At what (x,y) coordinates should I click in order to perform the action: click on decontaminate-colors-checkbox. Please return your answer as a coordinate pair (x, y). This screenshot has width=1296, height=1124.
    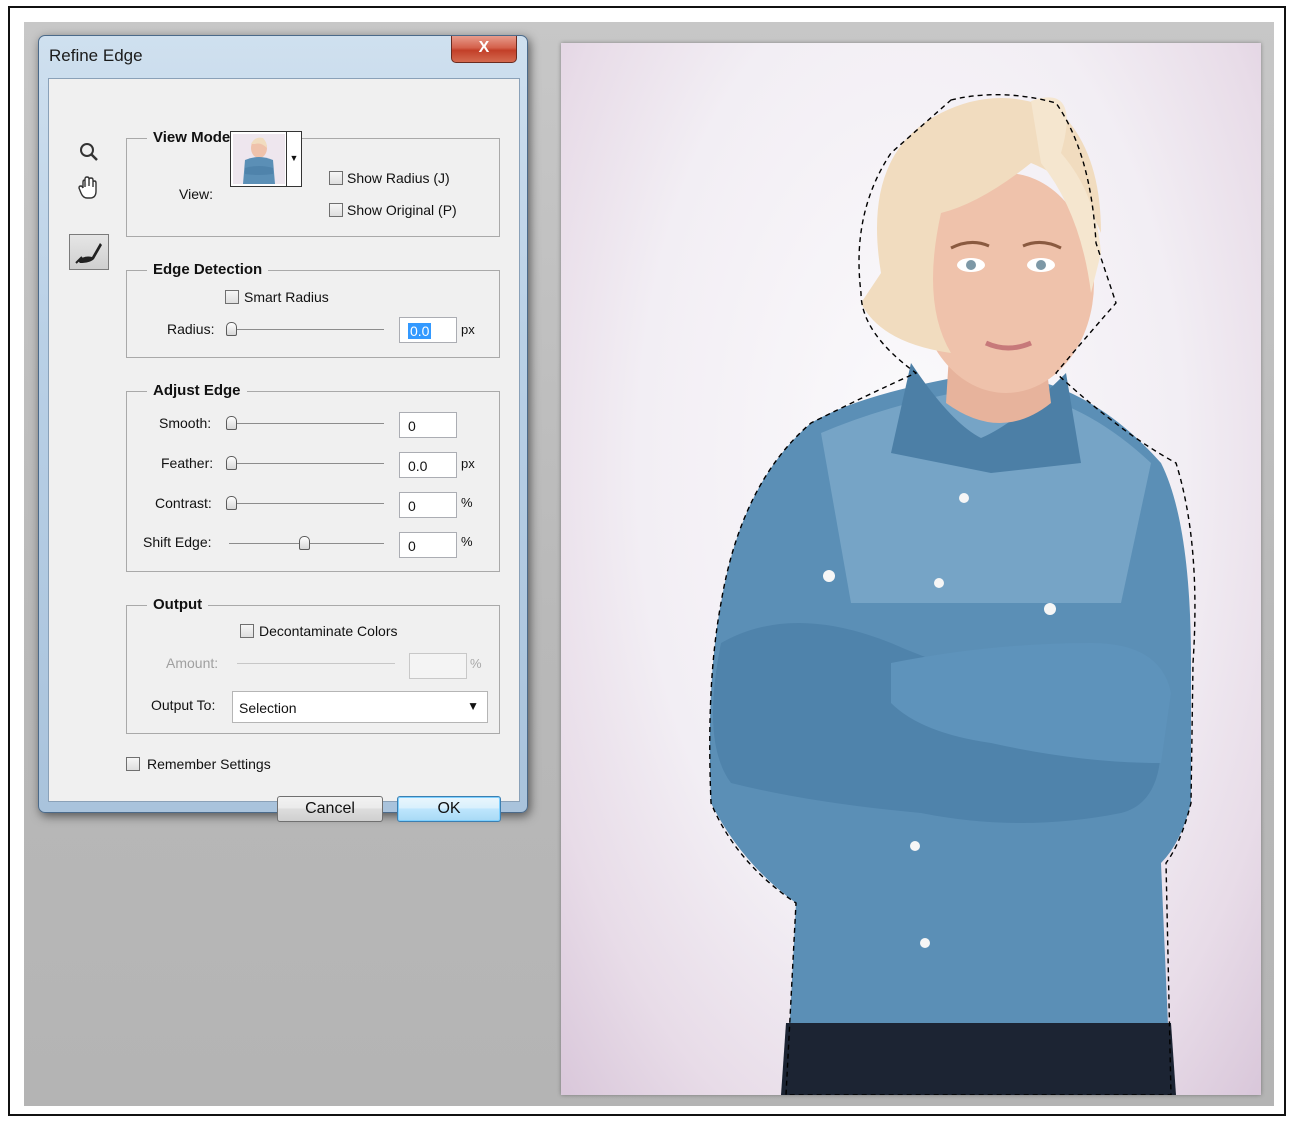
    Looking at the image, I should click on (247, 631).